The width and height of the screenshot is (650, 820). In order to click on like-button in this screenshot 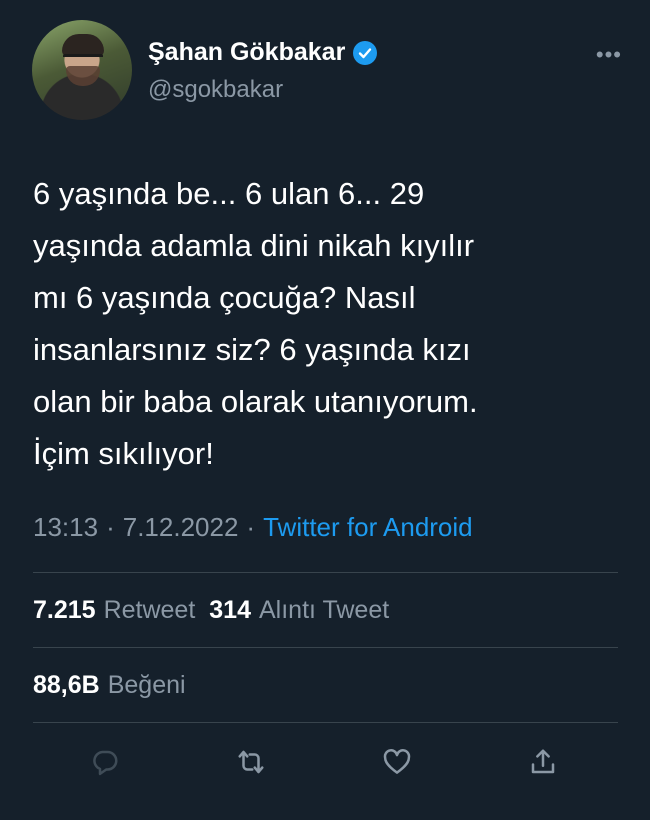, I will do `click(397, 762)`.